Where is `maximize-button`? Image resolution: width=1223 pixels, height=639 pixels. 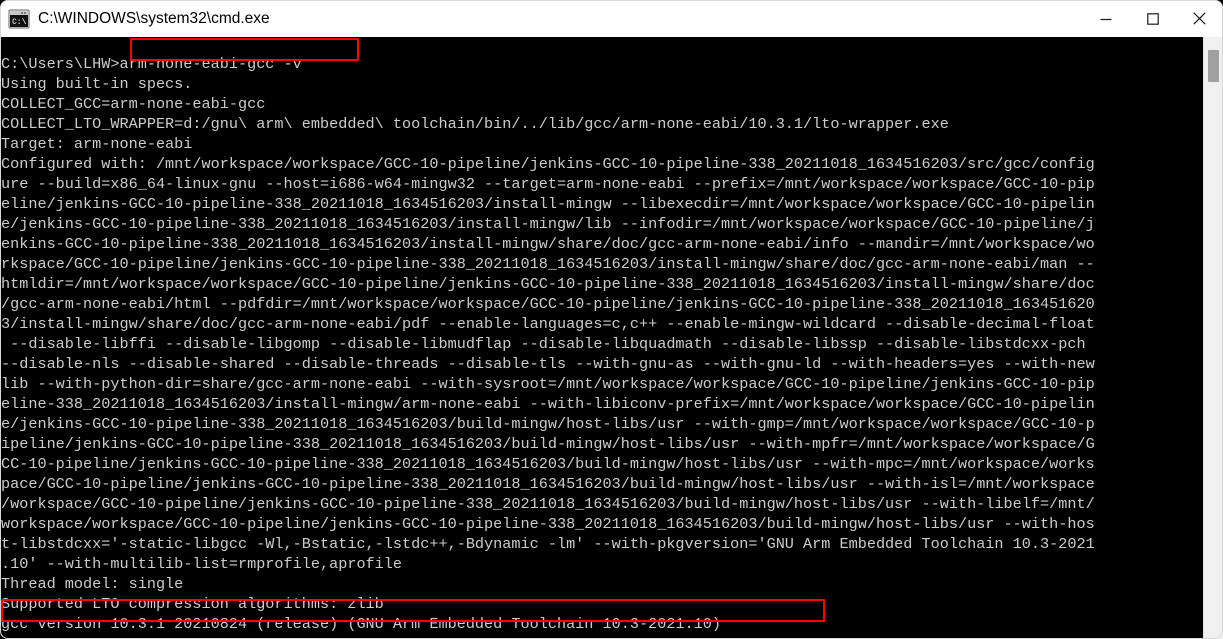 maximize-button is located at coordinates (1152, 18).